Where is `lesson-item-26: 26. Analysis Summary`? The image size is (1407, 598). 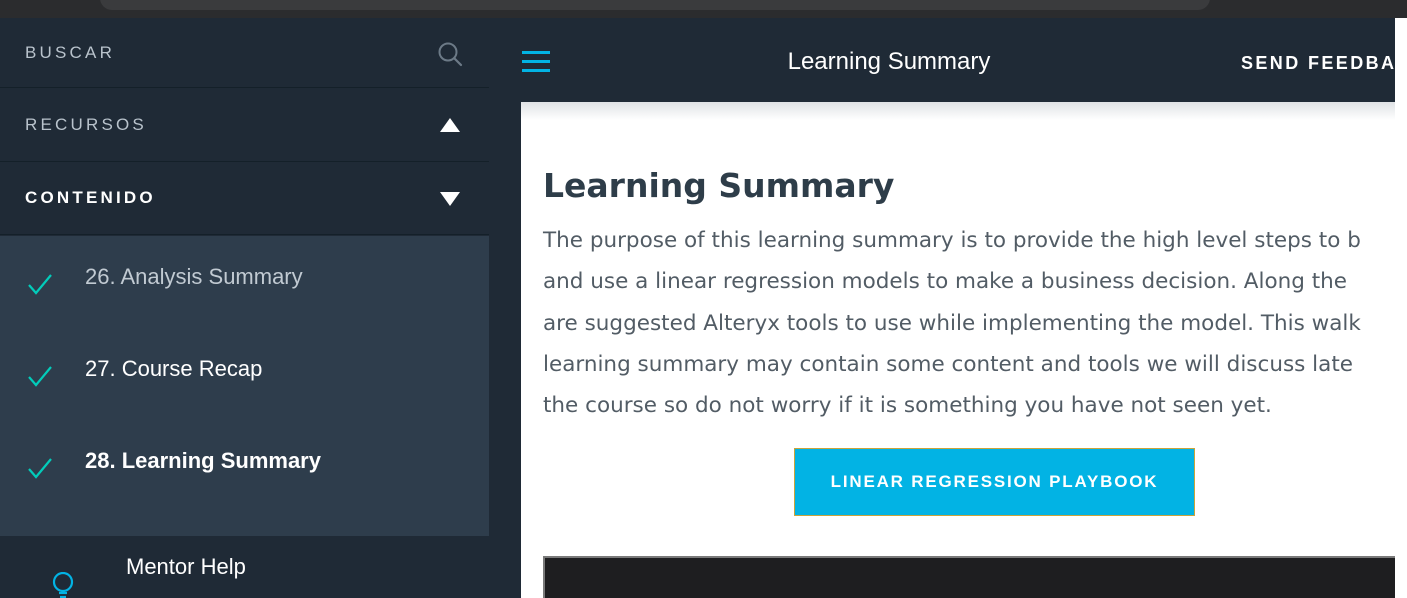 lesson-item-26: 26. Analysis Summary is located at coordinates (244, 282).